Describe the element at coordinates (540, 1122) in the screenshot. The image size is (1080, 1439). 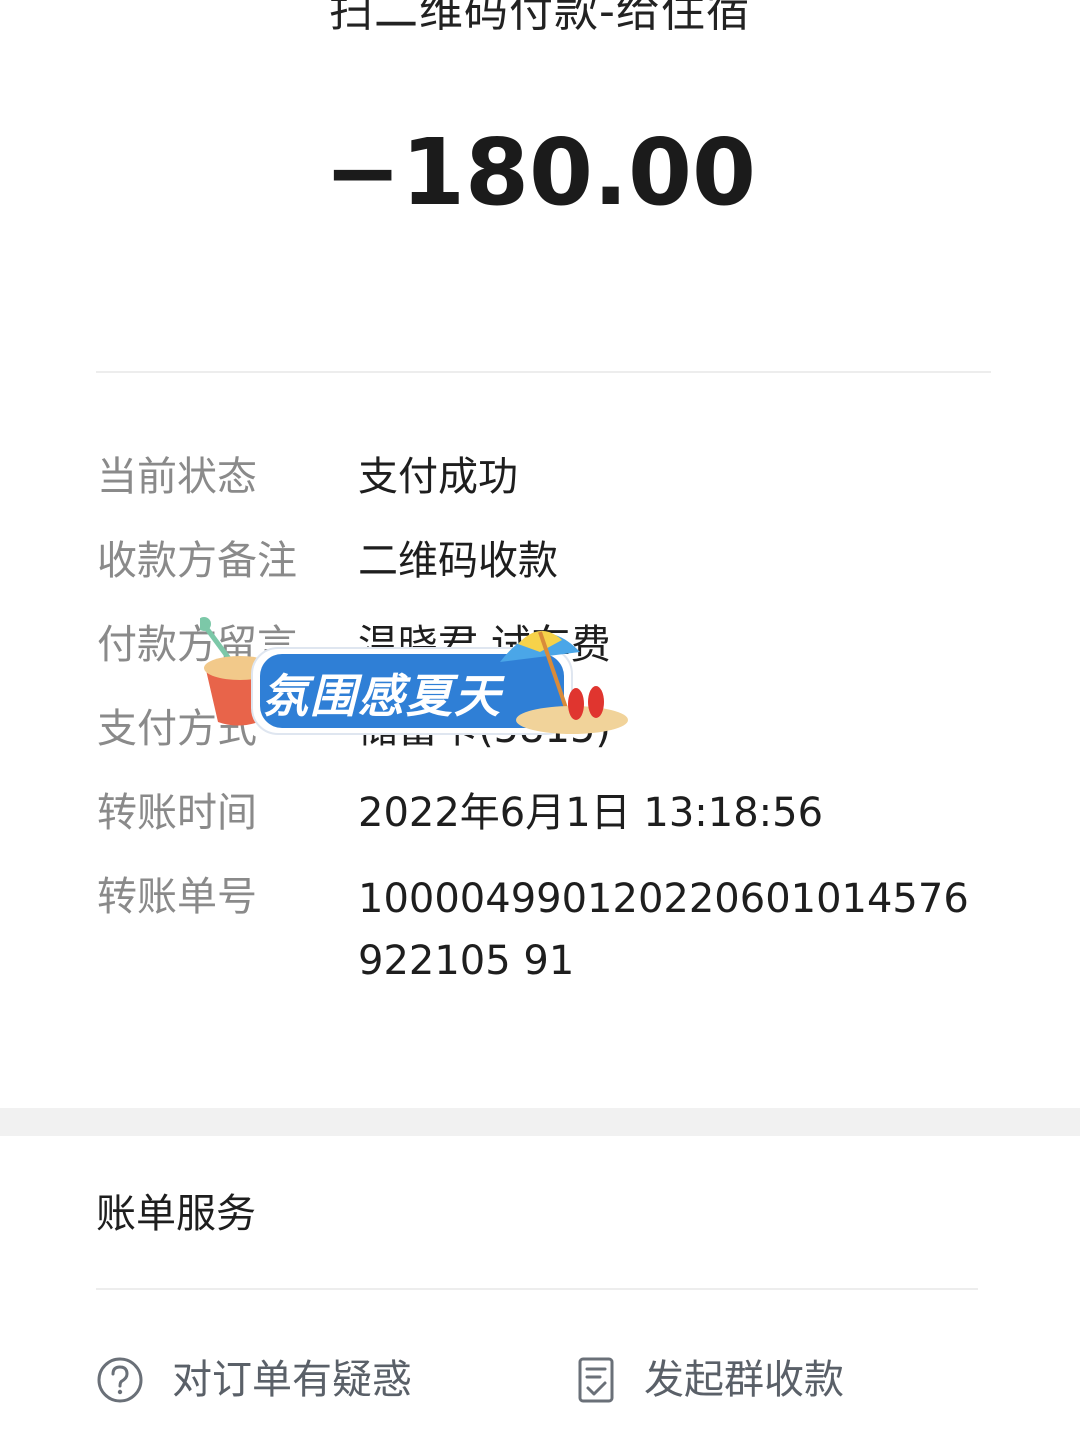
I see `section-band` at that location.